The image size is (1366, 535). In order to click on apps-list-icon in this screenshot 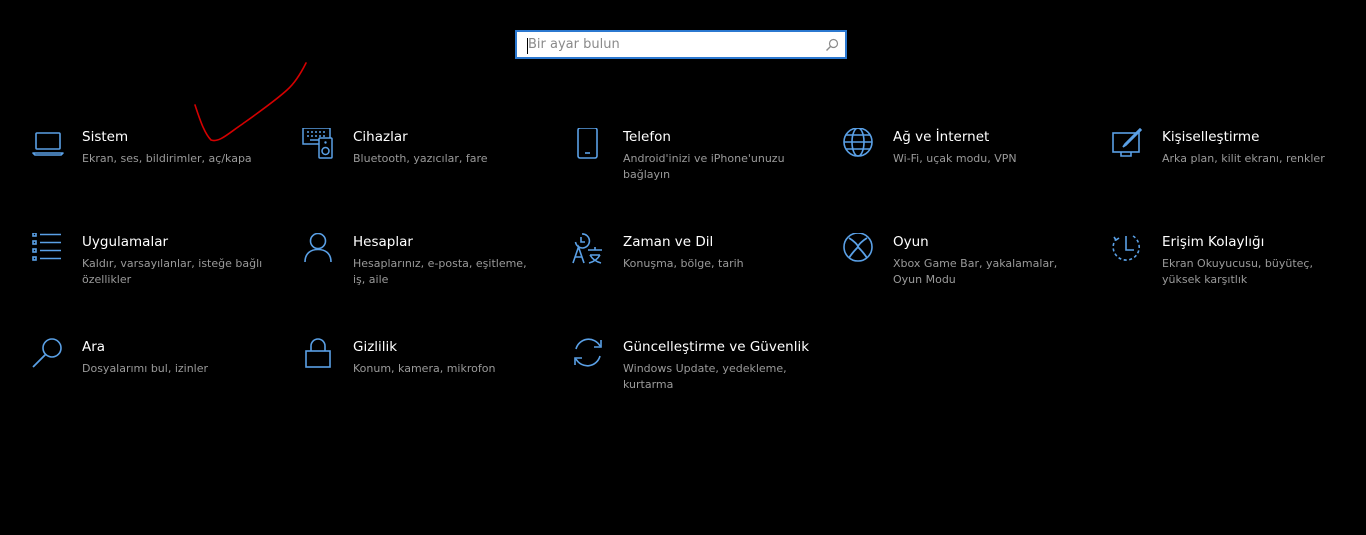, I will do `click(46, 247)`.